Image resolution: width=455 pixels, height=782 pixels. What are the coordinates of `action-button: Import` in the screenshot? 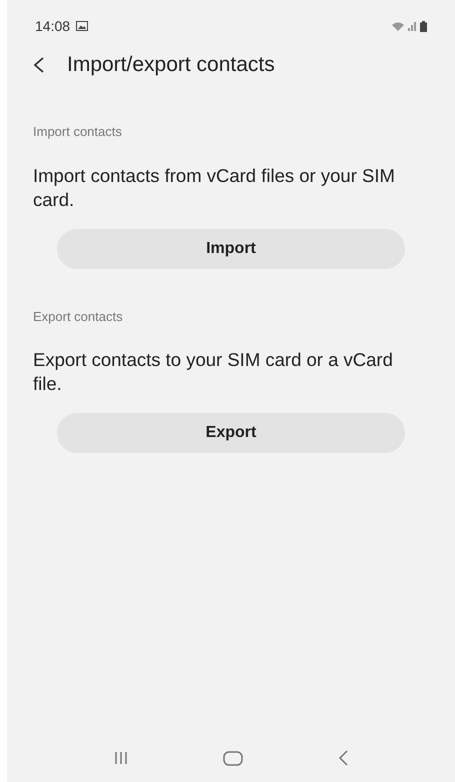 It's located at (231, 248).